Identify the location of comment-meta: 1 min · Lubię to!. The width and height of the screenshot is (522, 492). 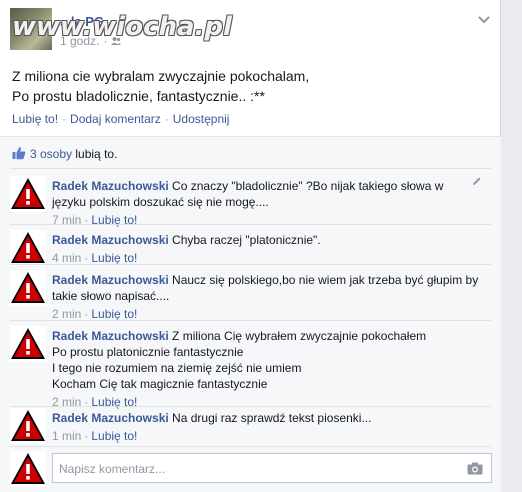
(266, 436).